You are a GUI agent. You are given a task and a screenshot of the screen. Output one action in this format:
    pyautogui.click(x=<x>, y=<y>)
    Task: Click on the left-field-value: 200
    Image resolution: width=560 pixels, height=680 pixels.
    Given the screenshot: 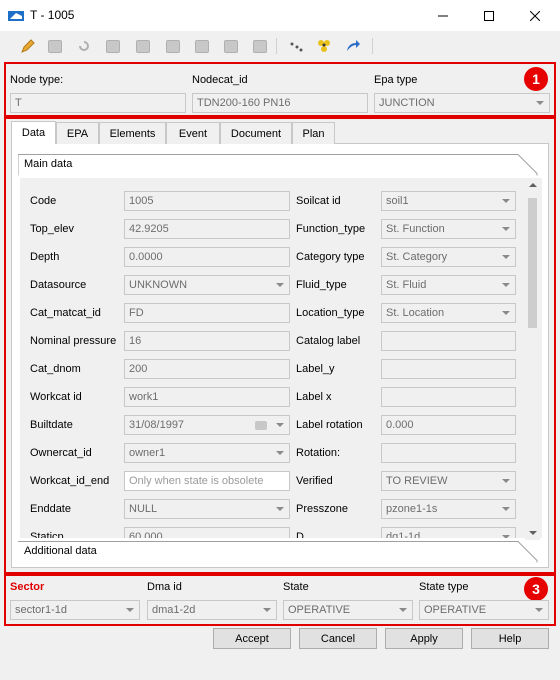 What is the action you would take?
    pyautogui.click(x=138, y=369)
    